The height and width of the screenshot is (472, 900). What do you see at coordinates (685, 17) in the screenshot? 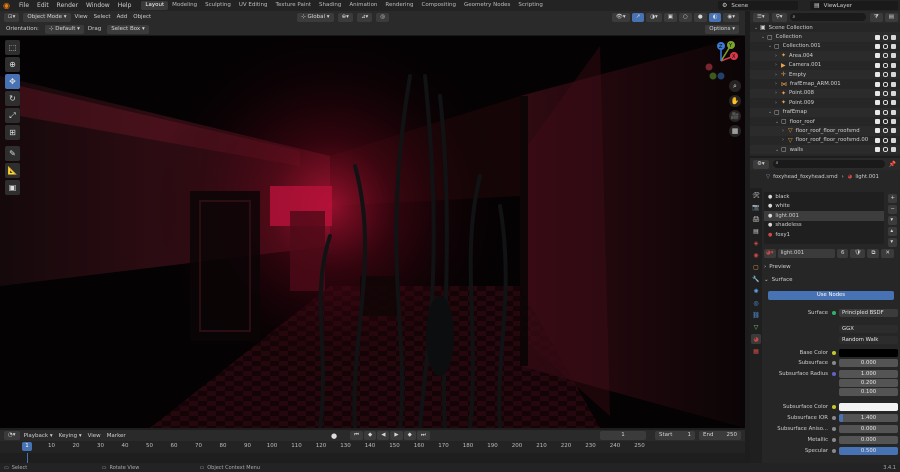
I see `wireframe-shading-icon: ○` at bounding box center [685, 17].